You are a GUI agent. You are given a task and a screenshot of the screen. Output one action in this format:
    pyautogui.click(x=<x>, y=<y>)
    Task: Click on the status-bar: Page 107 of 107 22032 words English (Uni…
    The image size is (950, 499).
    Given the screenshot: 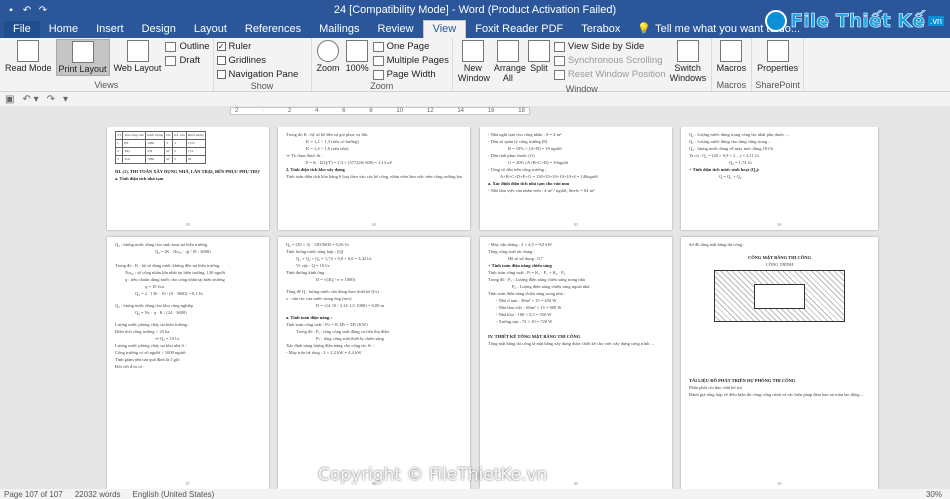 What is the action you would take?
    pyautogui.click(x=475, y=494)
    